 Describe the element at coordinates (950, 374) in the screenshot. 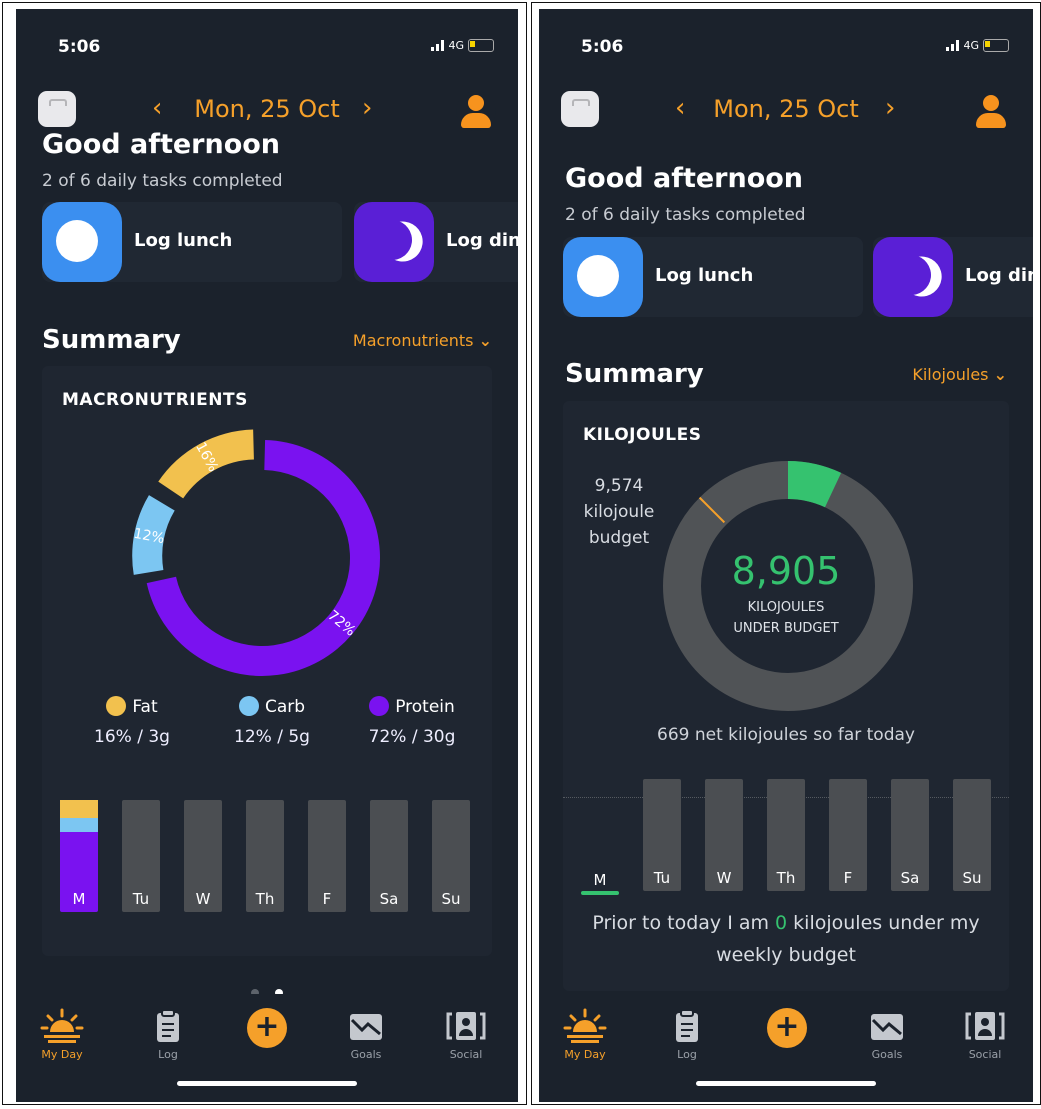

I see `dropdown-label: Kilojoules` at that location.